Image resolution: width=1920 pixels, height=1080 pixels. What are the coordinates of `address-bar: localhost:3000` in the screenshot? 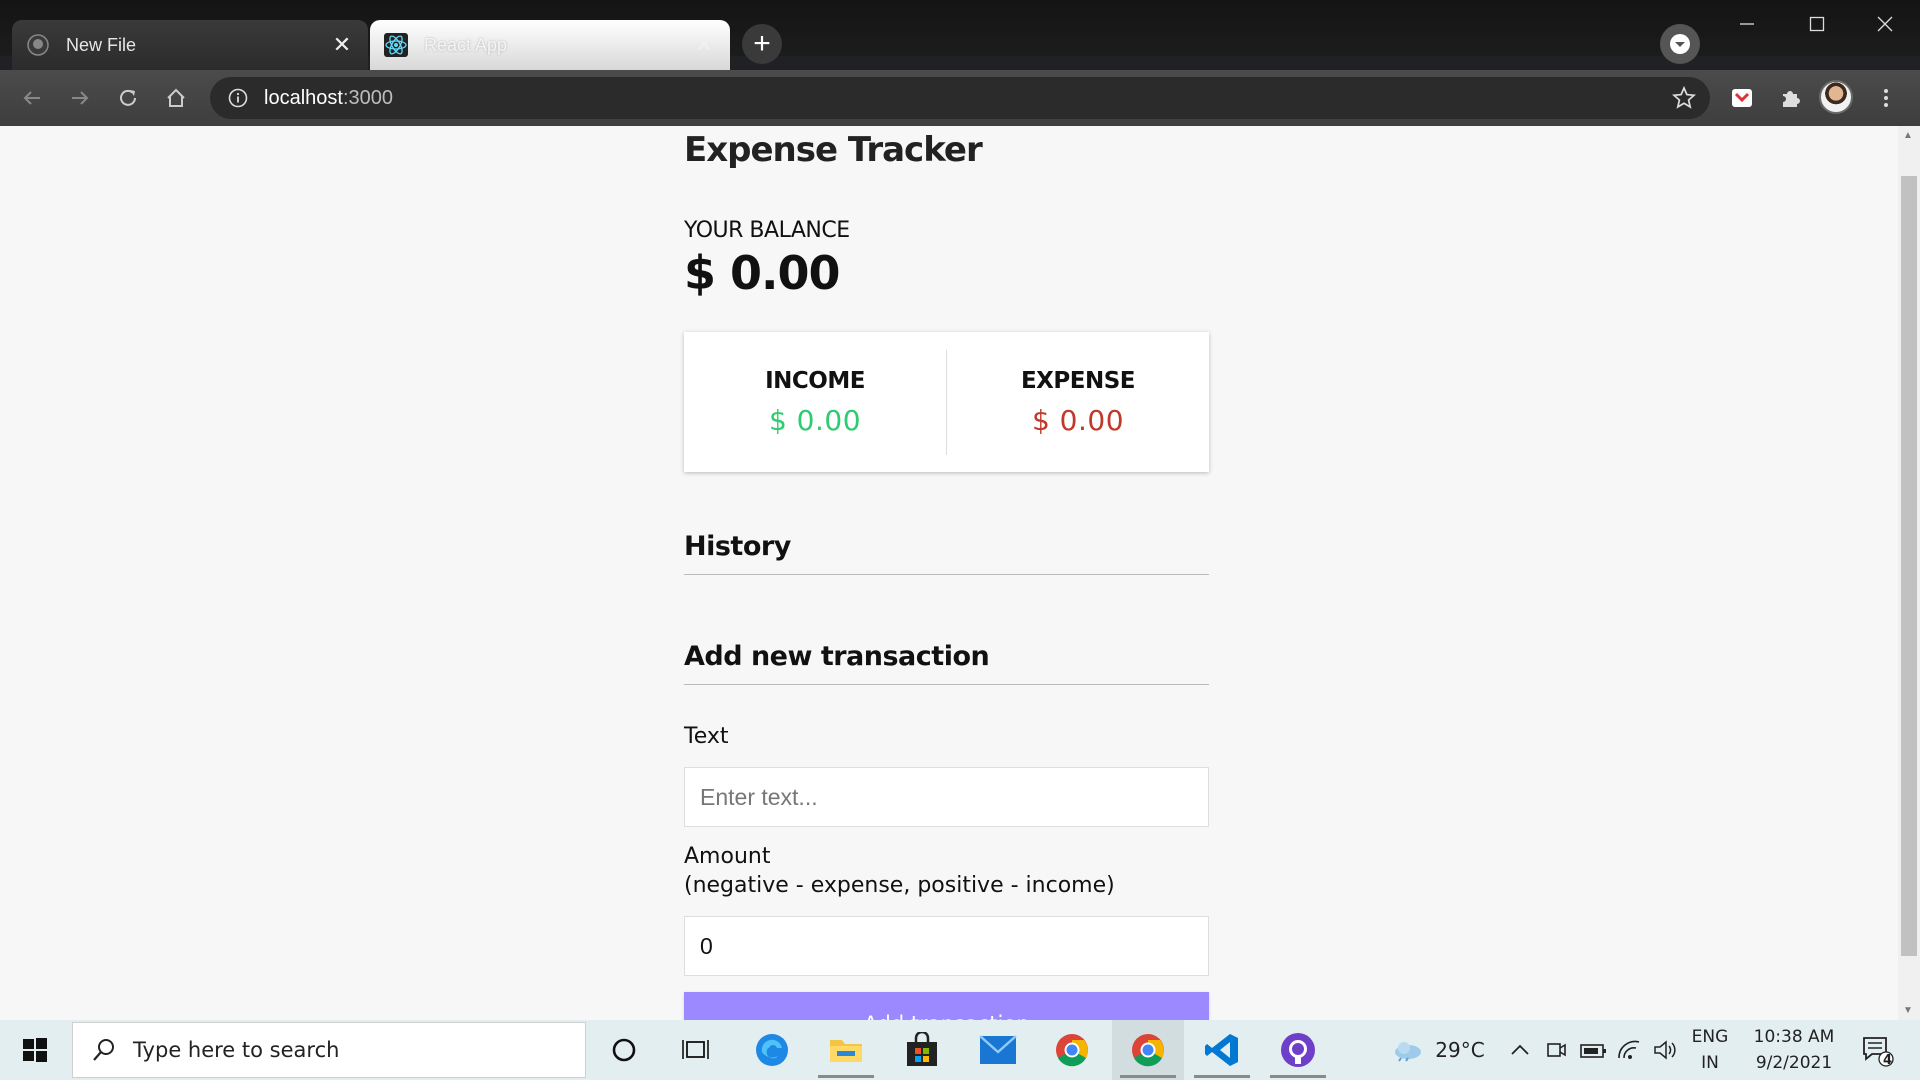 It's located at (960, 98).